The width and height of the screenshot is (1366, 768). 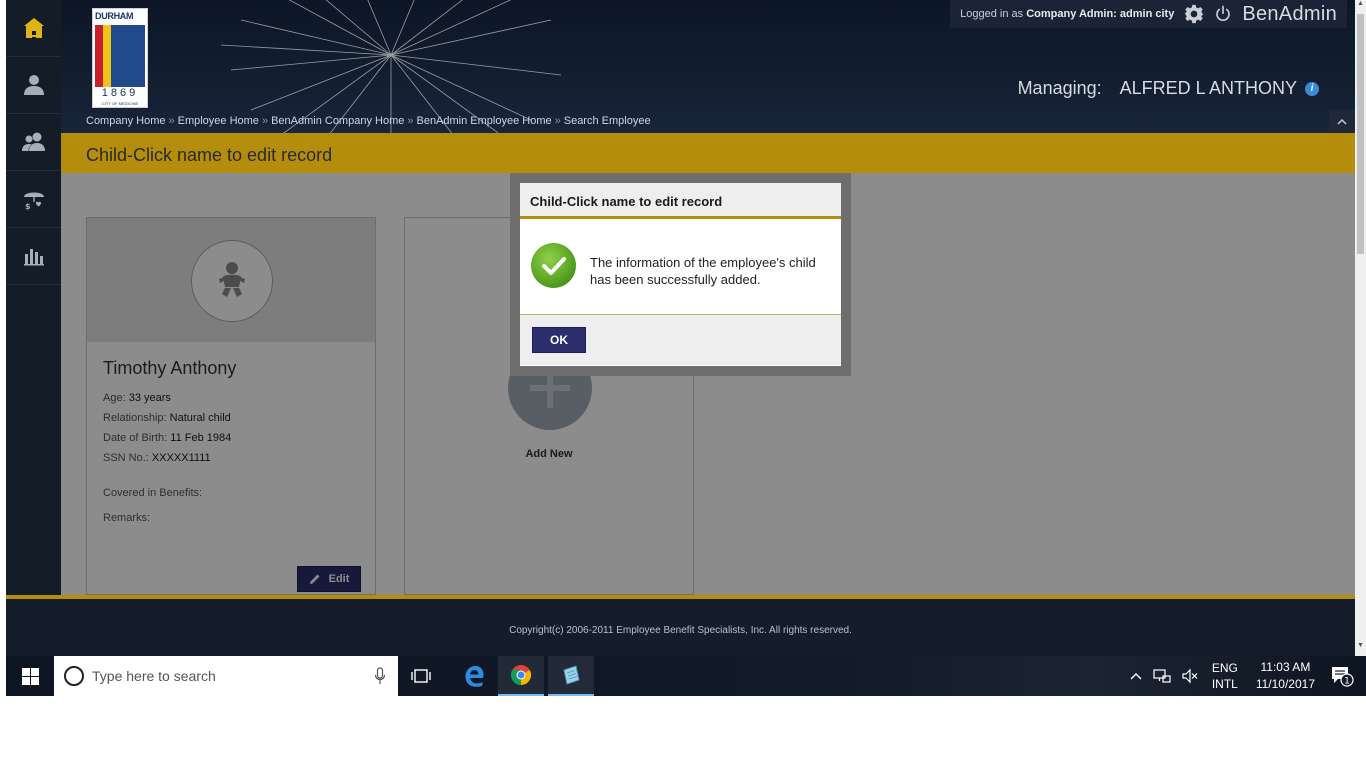 I want to click on scroll-up-arrow-icon: ▲, so click(x=1360, y=6).